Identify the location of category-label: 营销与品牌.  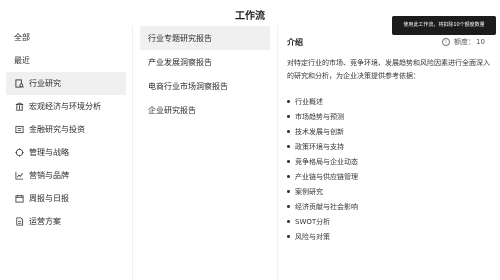
(49, 175).